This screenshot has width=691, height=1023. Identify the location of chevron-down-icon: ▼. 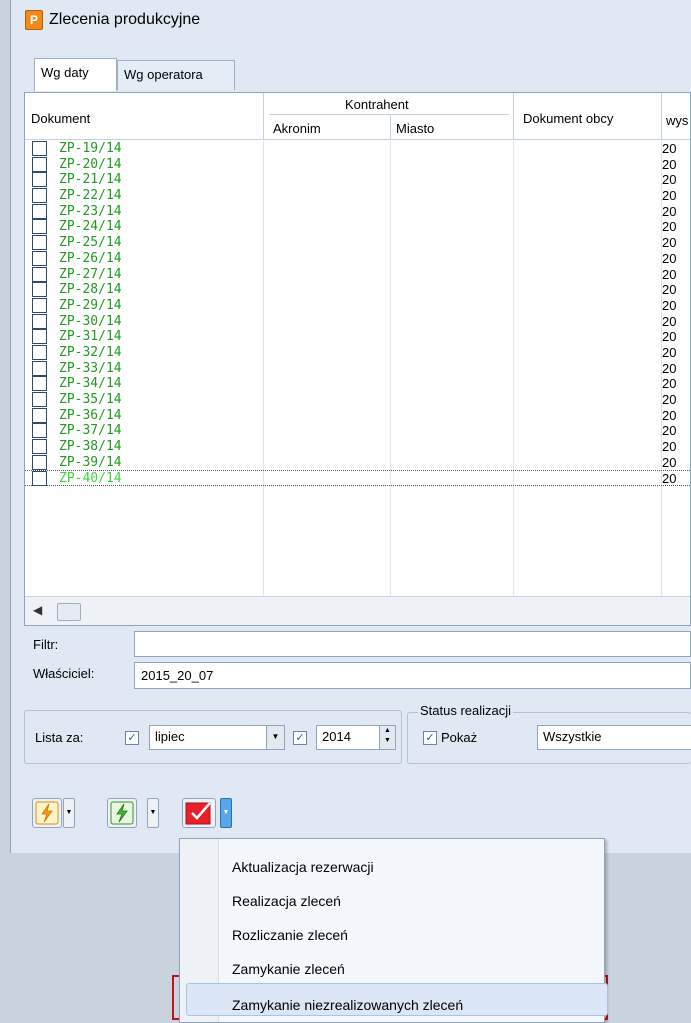
(275, 737).